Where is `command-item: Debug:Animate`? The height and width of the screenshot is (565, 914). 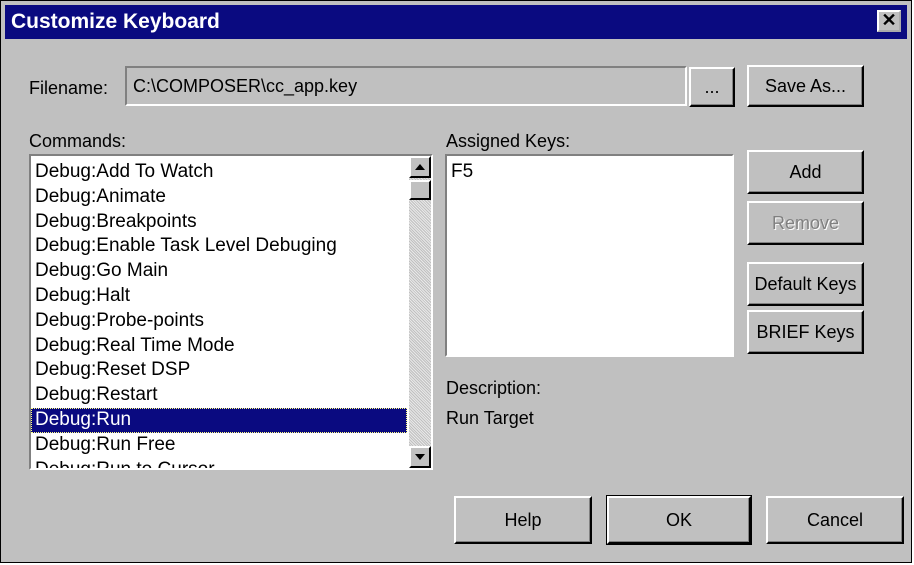 command-item: Debug:Animate is located at coordinates (219, 197).